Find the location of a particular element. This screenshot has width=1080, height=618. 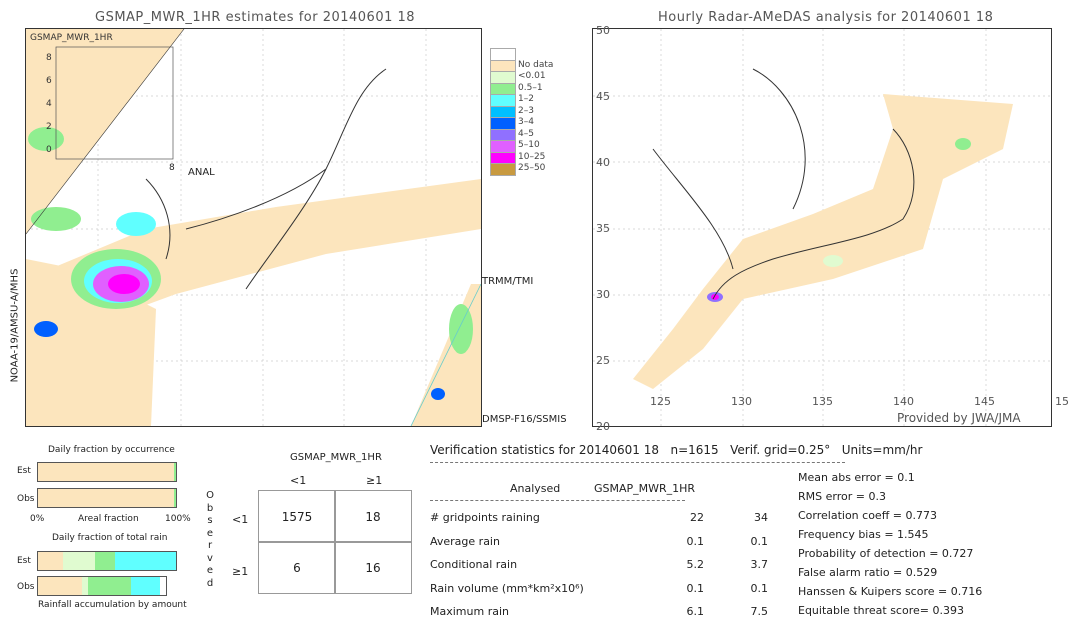

obs-label: Obs is located at coordinates (26, 499).